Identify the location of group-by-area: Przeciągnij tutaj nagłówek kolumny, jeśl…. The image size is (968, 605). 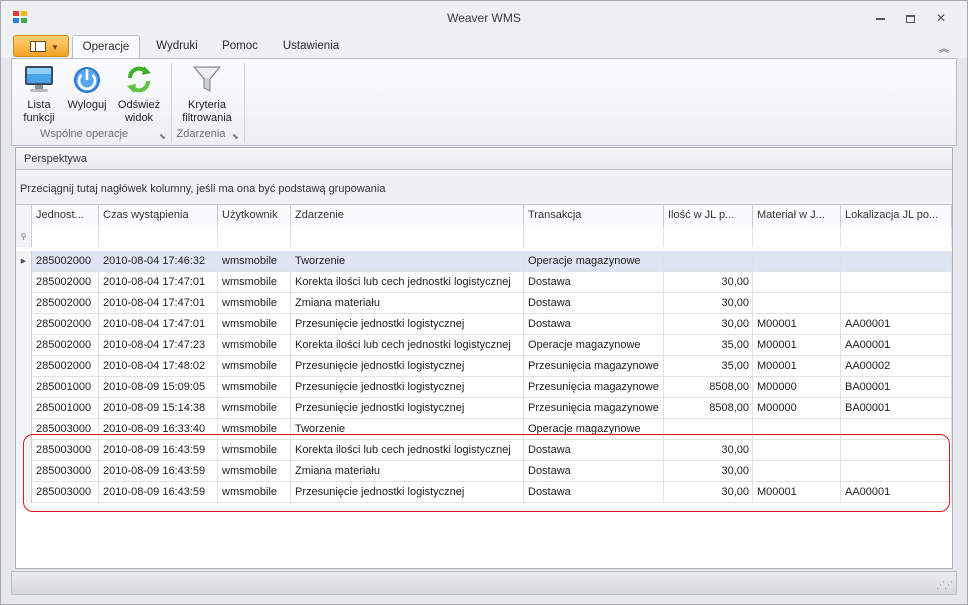
(484, 187).